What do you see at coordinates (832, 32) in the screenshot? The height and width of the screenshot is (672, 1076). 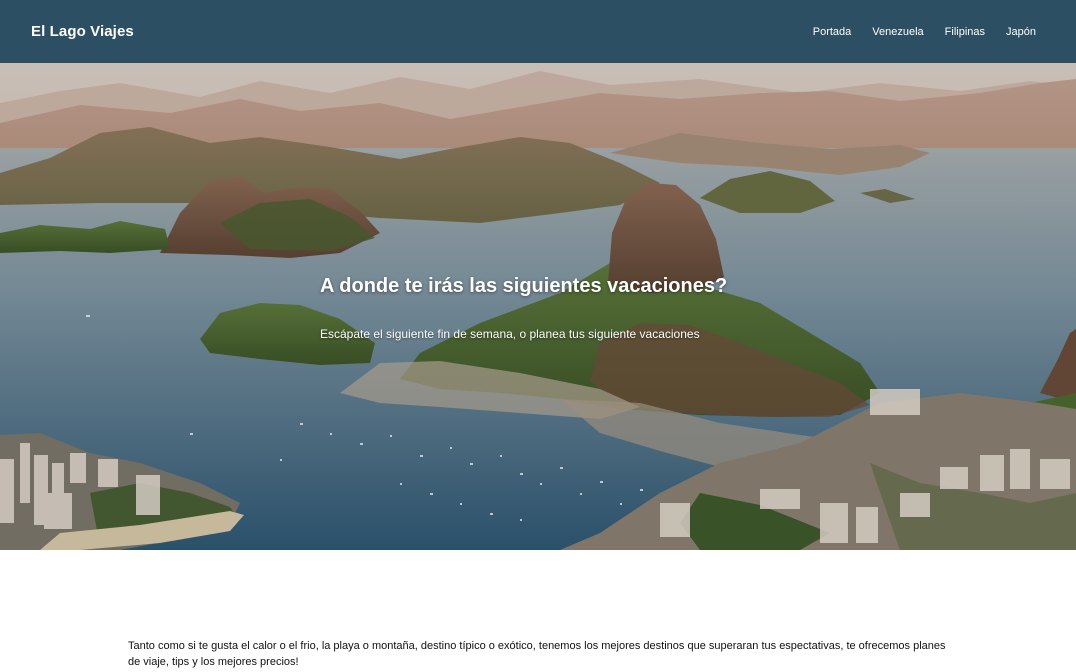 I see `nav-link-portada: Portada` at bounding box center [832, 32].